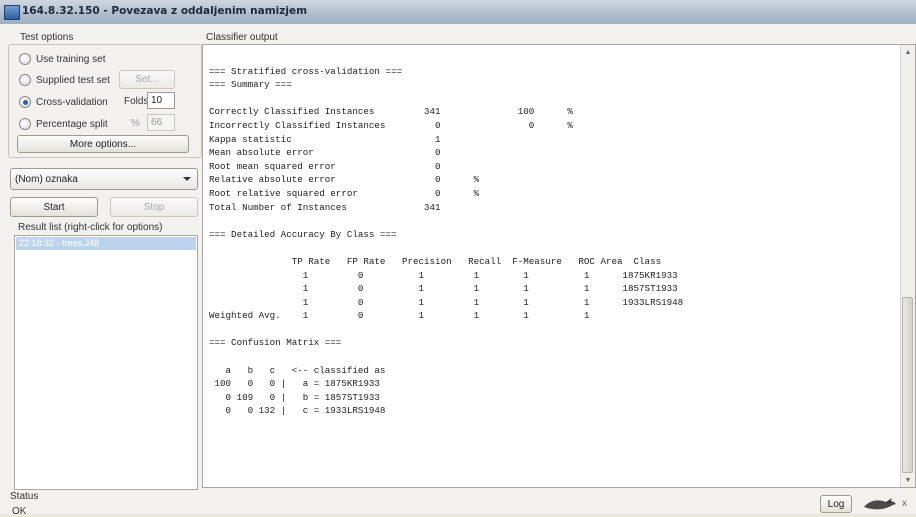  Describe the element at coordinates (64, 80) in the screenshot. I see `supplied-test-set-option: Supplied test set` at that location.